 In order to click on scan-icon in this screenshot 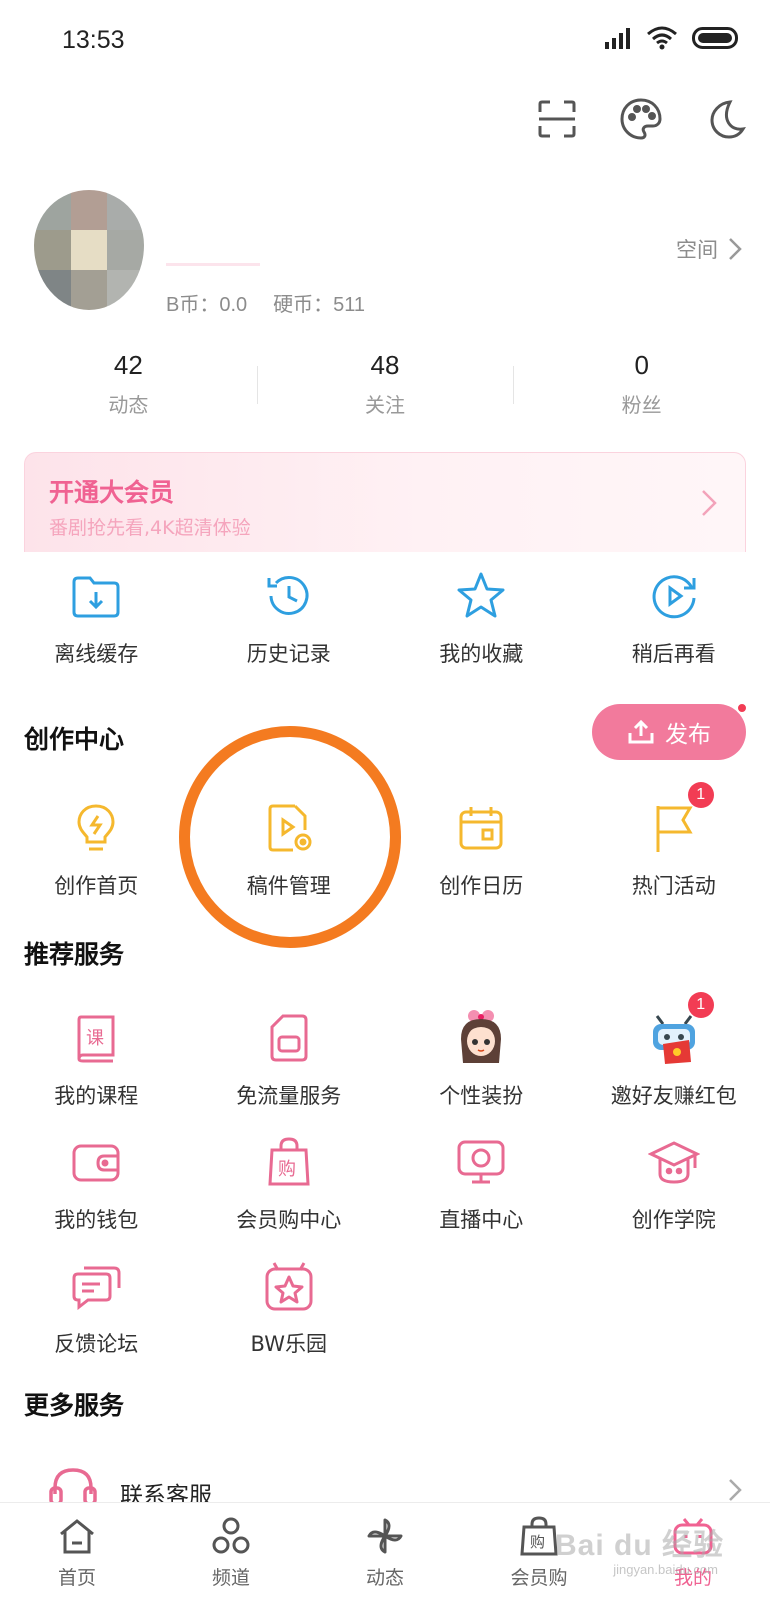, I will do `click(557, 119)`.